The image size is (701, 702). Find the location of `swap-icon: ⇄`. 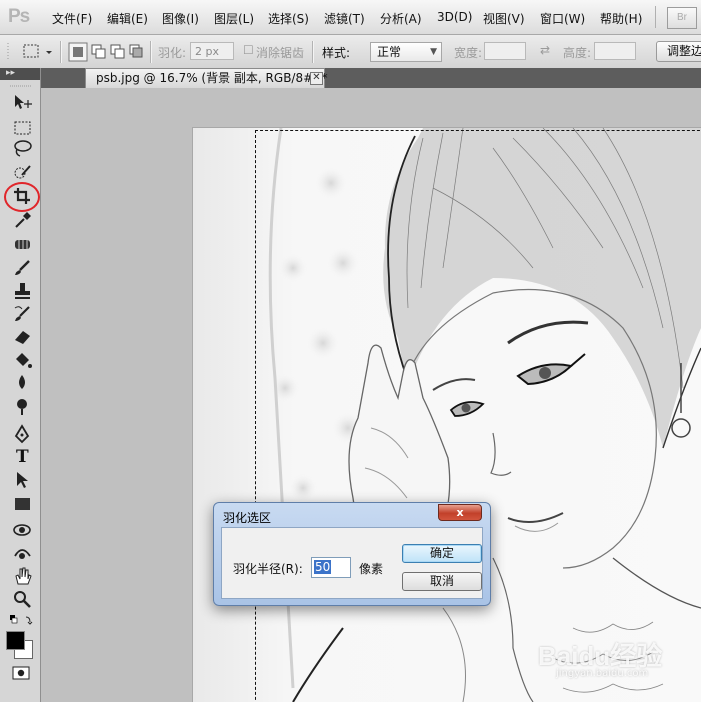

swap-icon: ⇄ is located at coordinates (545, 50).